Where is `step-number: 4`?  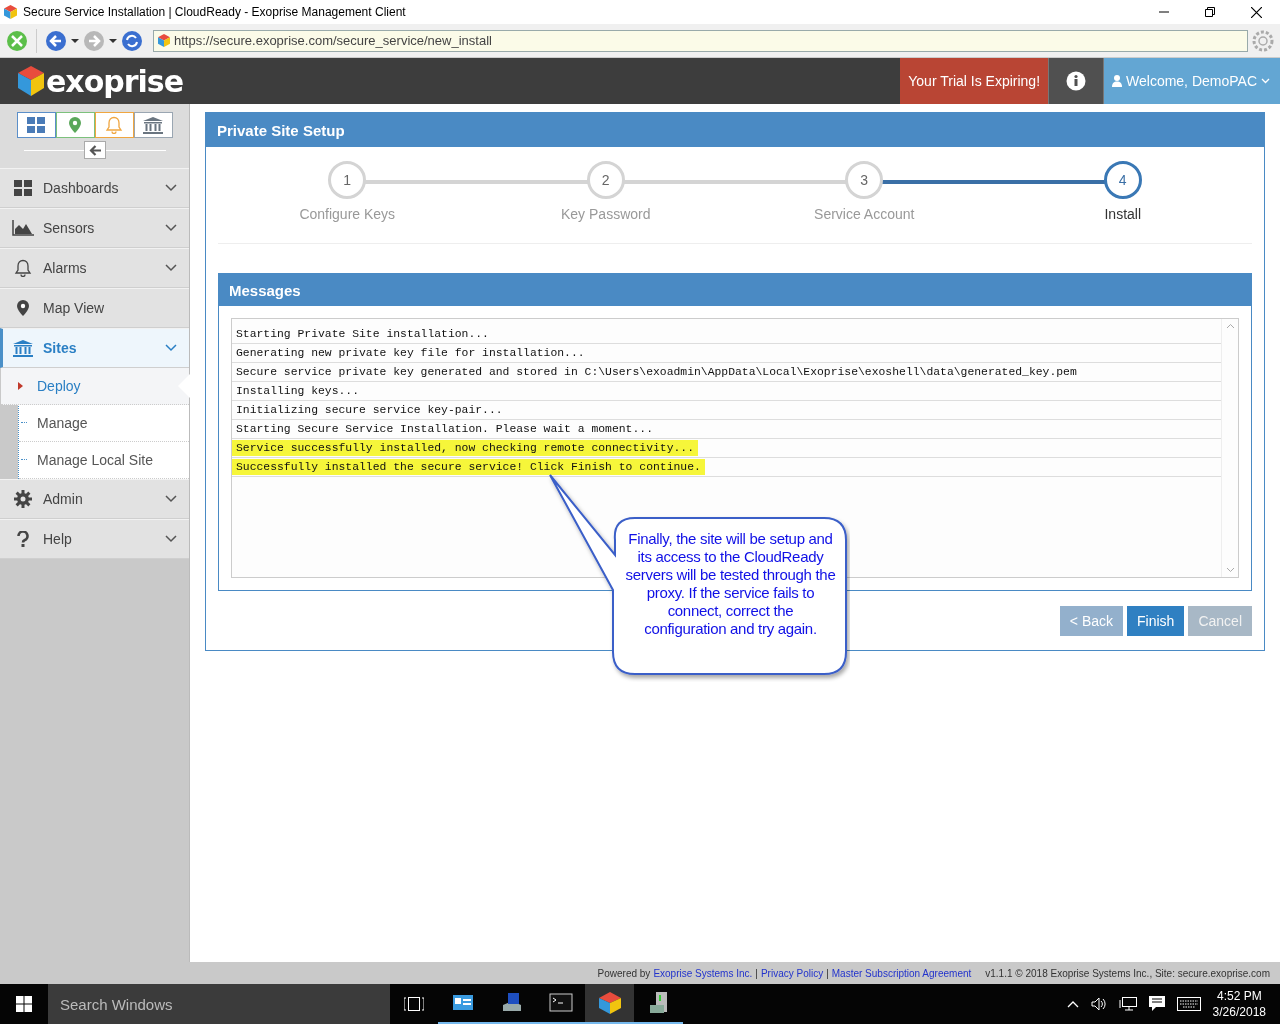 step-number: 4 is located at coordinates (1122, 180).